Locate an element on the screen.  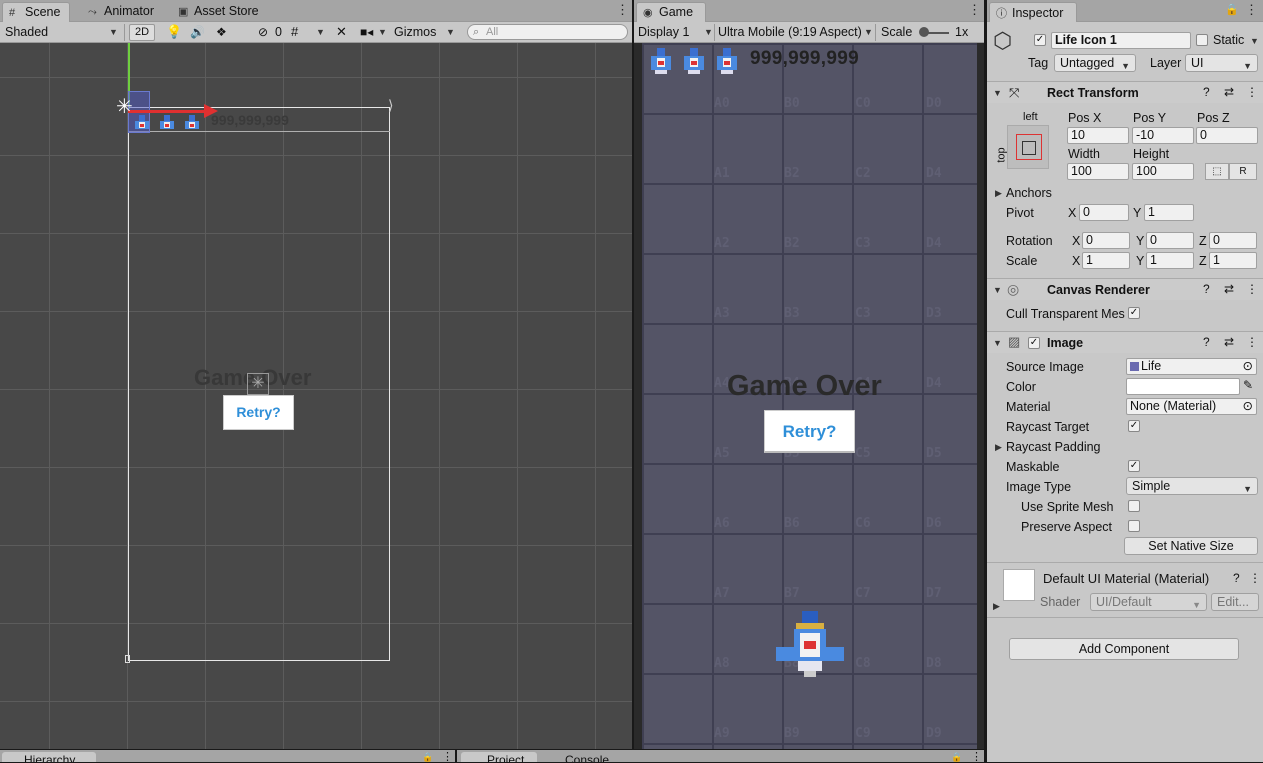
tab-hierarchy: Hierarchy is located at coordinates (49, 757).